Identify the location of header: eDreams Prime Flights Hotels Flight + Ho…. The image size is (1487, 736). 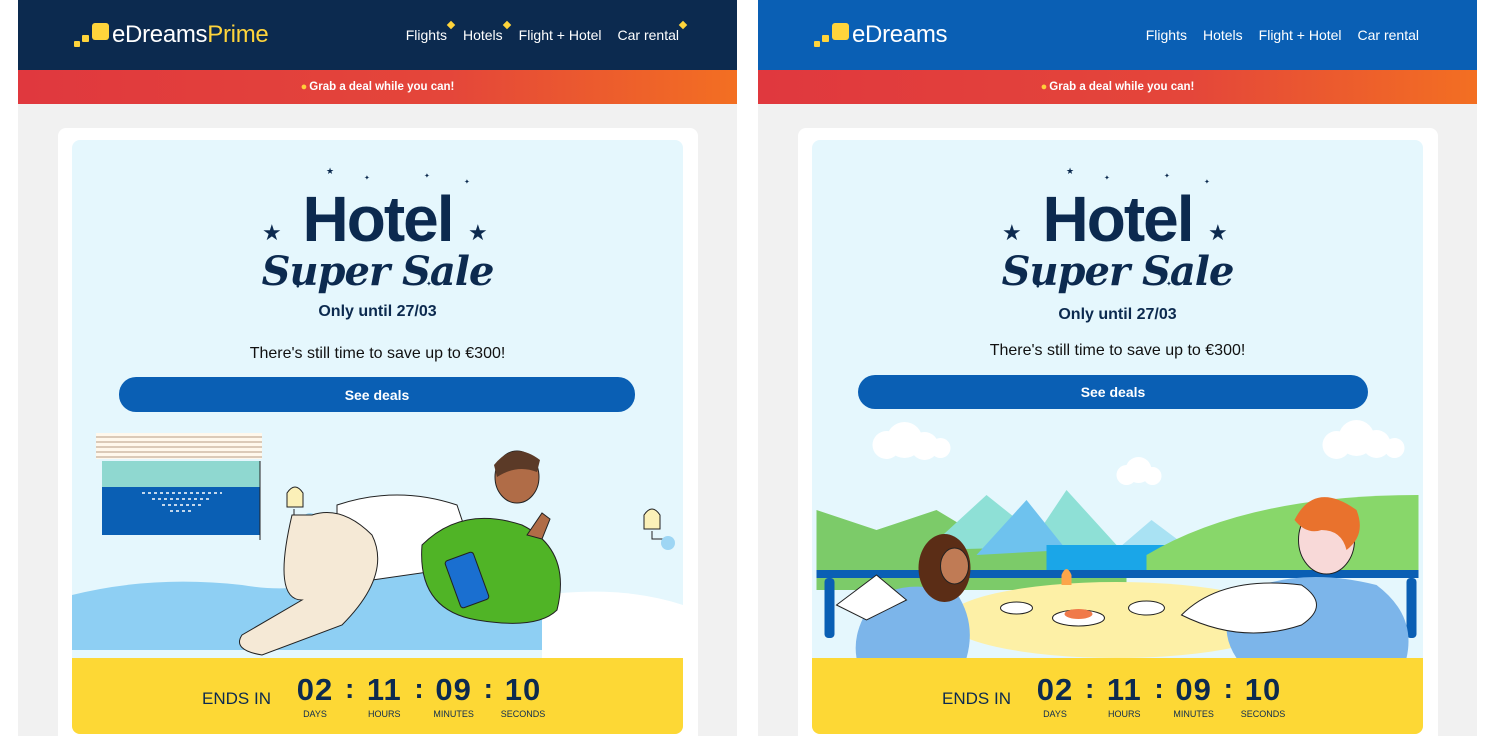
(377, 35).